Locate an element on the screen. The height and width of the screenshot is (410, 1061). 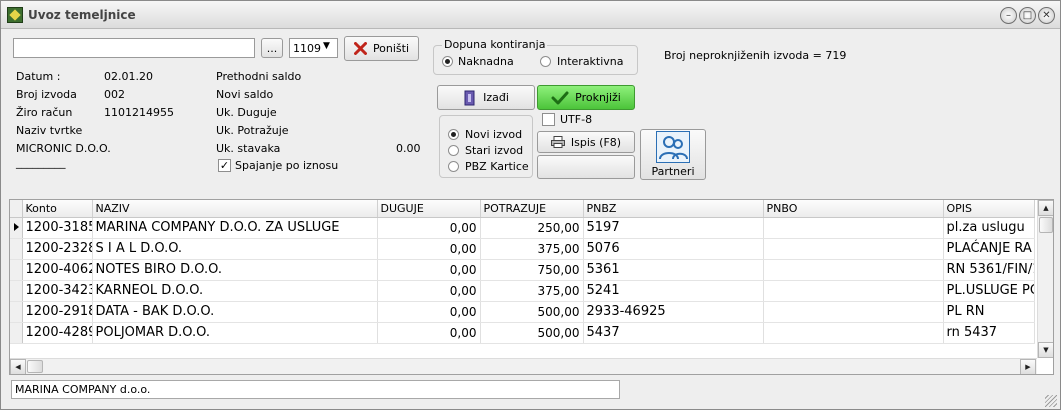
file-path-input is located at coordinates (134, 48).